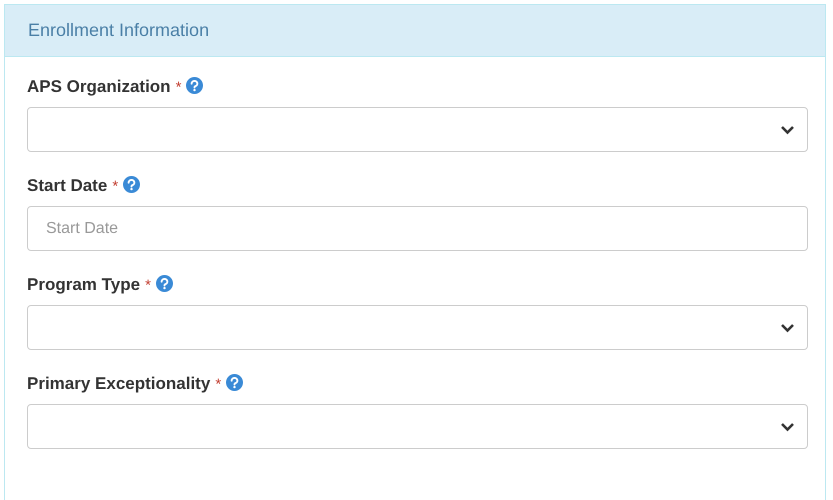  Describe the element at coordinates (83, 285) in the screenshot. I see `field-label: Program Type` at that location.